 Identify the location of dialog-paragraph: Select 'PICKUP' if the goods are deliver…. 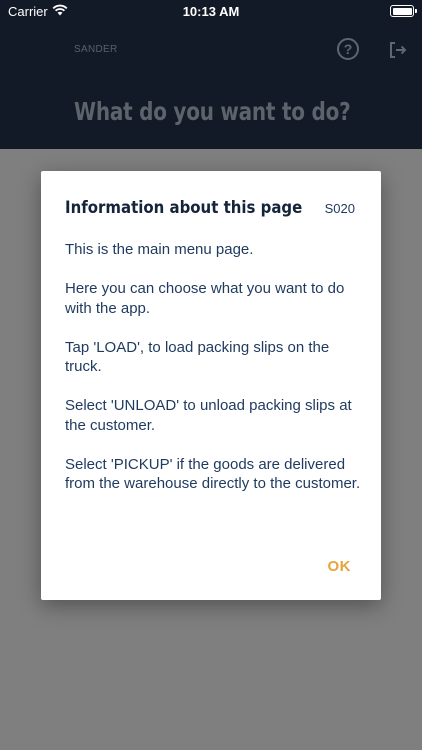
(213, 474).